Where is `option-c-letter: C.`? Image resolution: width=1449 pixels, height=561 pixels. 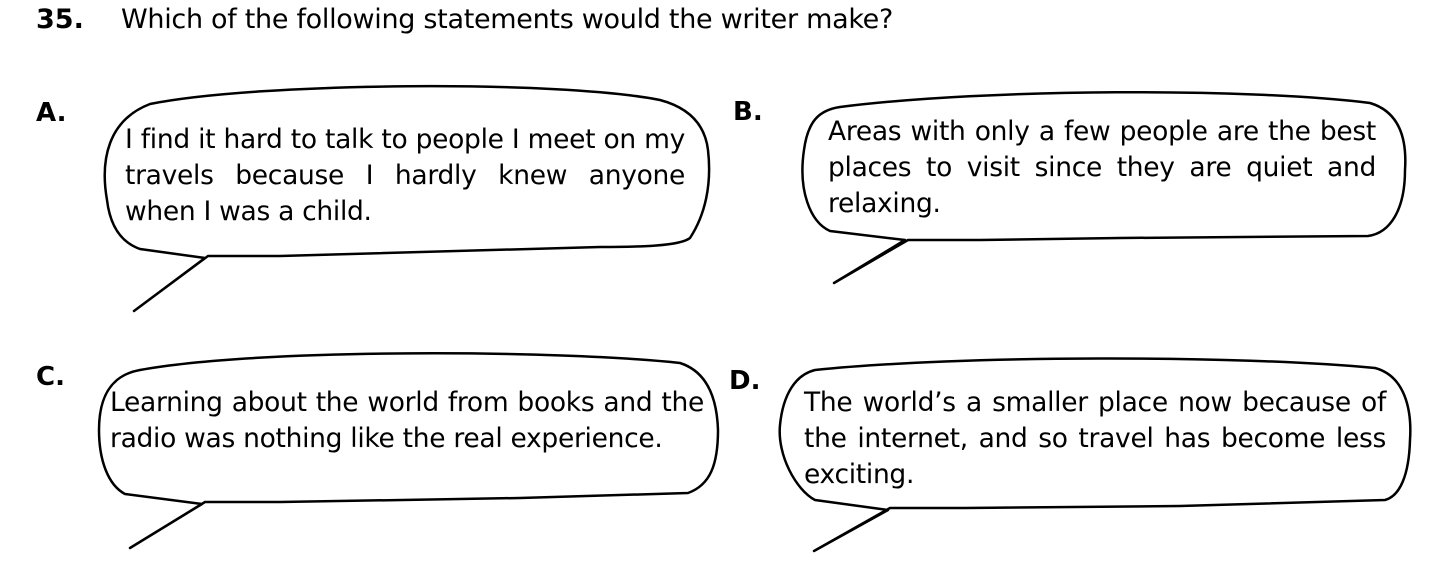
option-c-letter: C. is located at coordinates (50, 377).